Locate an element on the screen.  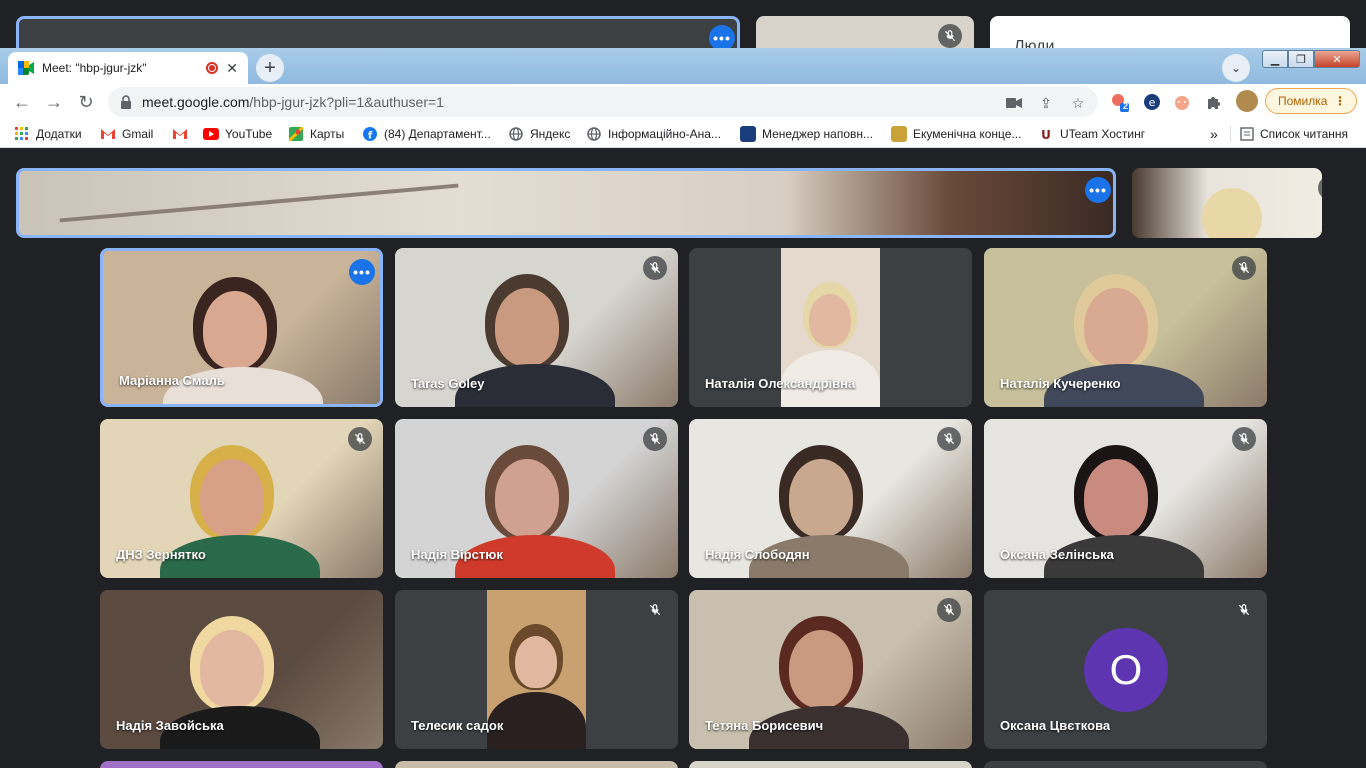
participant-name: Надія Вірстюк is located at coordinates (457, 554).